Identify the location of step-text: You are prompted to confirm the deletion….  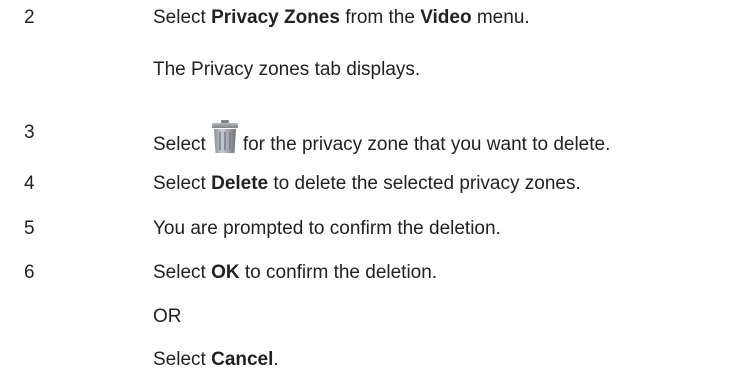
(327, 228).